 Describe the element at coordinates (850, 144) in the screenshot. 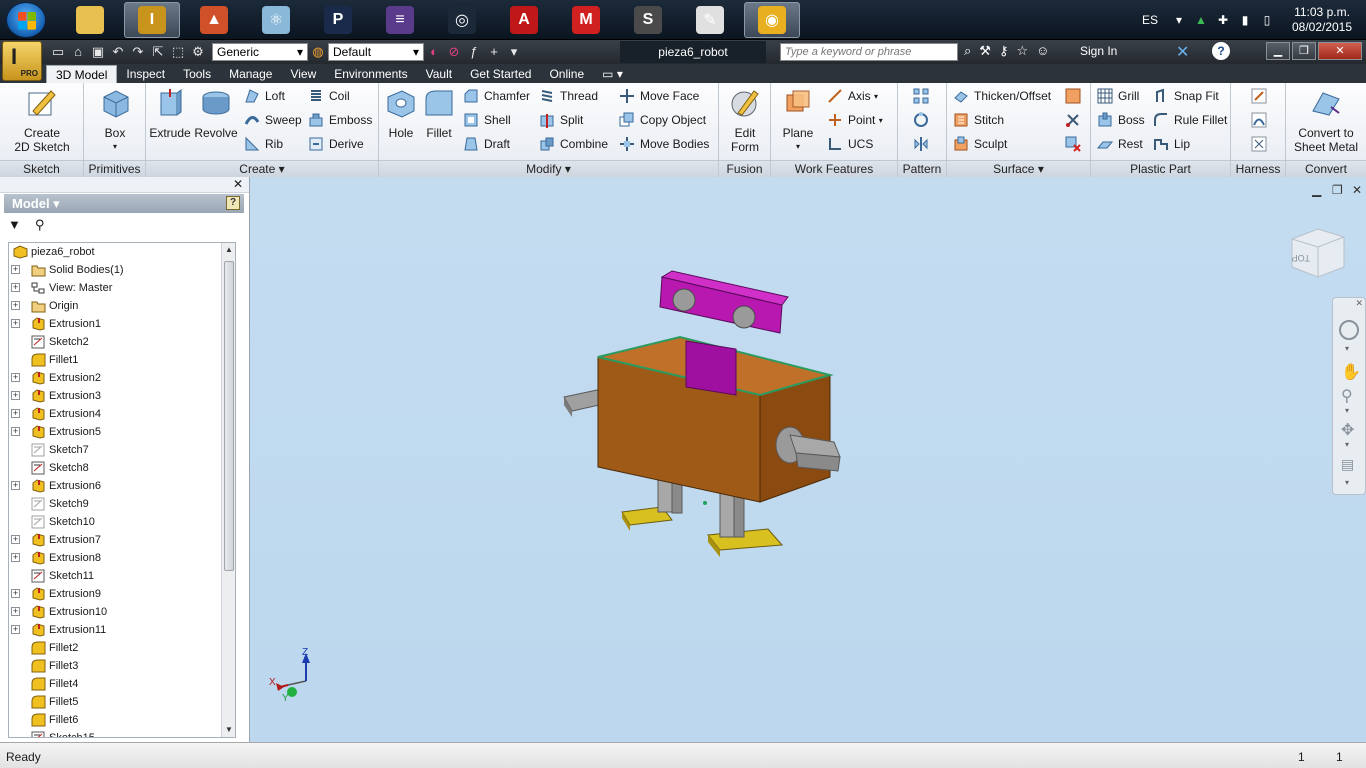

I see `ucs-button: UCS` at that location.